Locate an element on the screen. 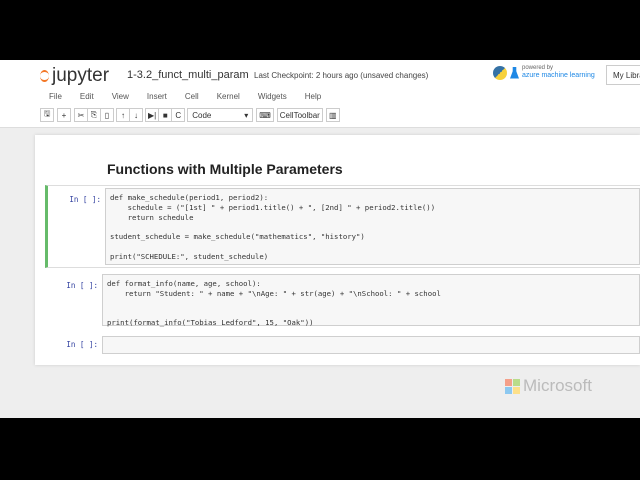  chevron-down-icon: ▾ is located at coordinates (246, 115).